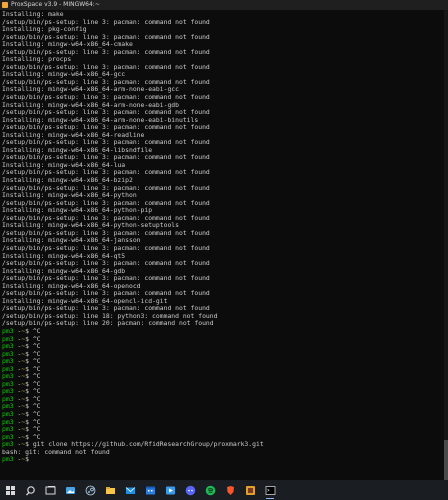 The height and width of the screenshot is (500, 448). I want to click on terminal-line: Installing: mingw-w64-x86_64-libsndfile, so click(77, 150).